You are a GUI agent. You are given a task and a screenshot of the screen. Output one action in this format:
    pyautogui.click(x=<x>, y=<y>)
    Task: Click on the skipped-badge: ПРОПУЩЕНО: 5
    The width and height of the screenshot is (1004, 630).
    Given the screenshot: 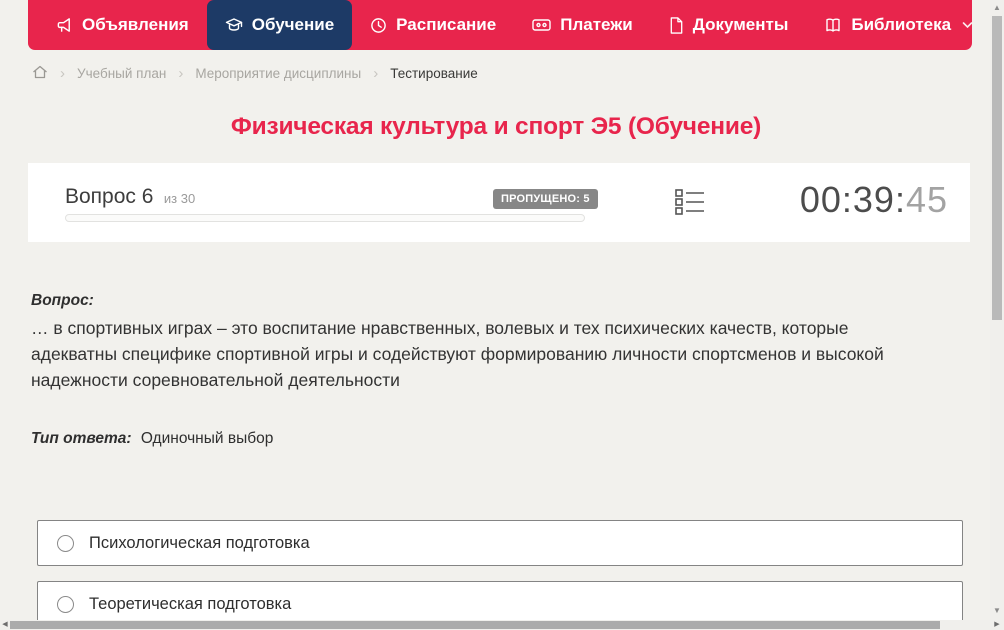 What is the action you would take?
    pyautogui.click(x=545, y=199)
    